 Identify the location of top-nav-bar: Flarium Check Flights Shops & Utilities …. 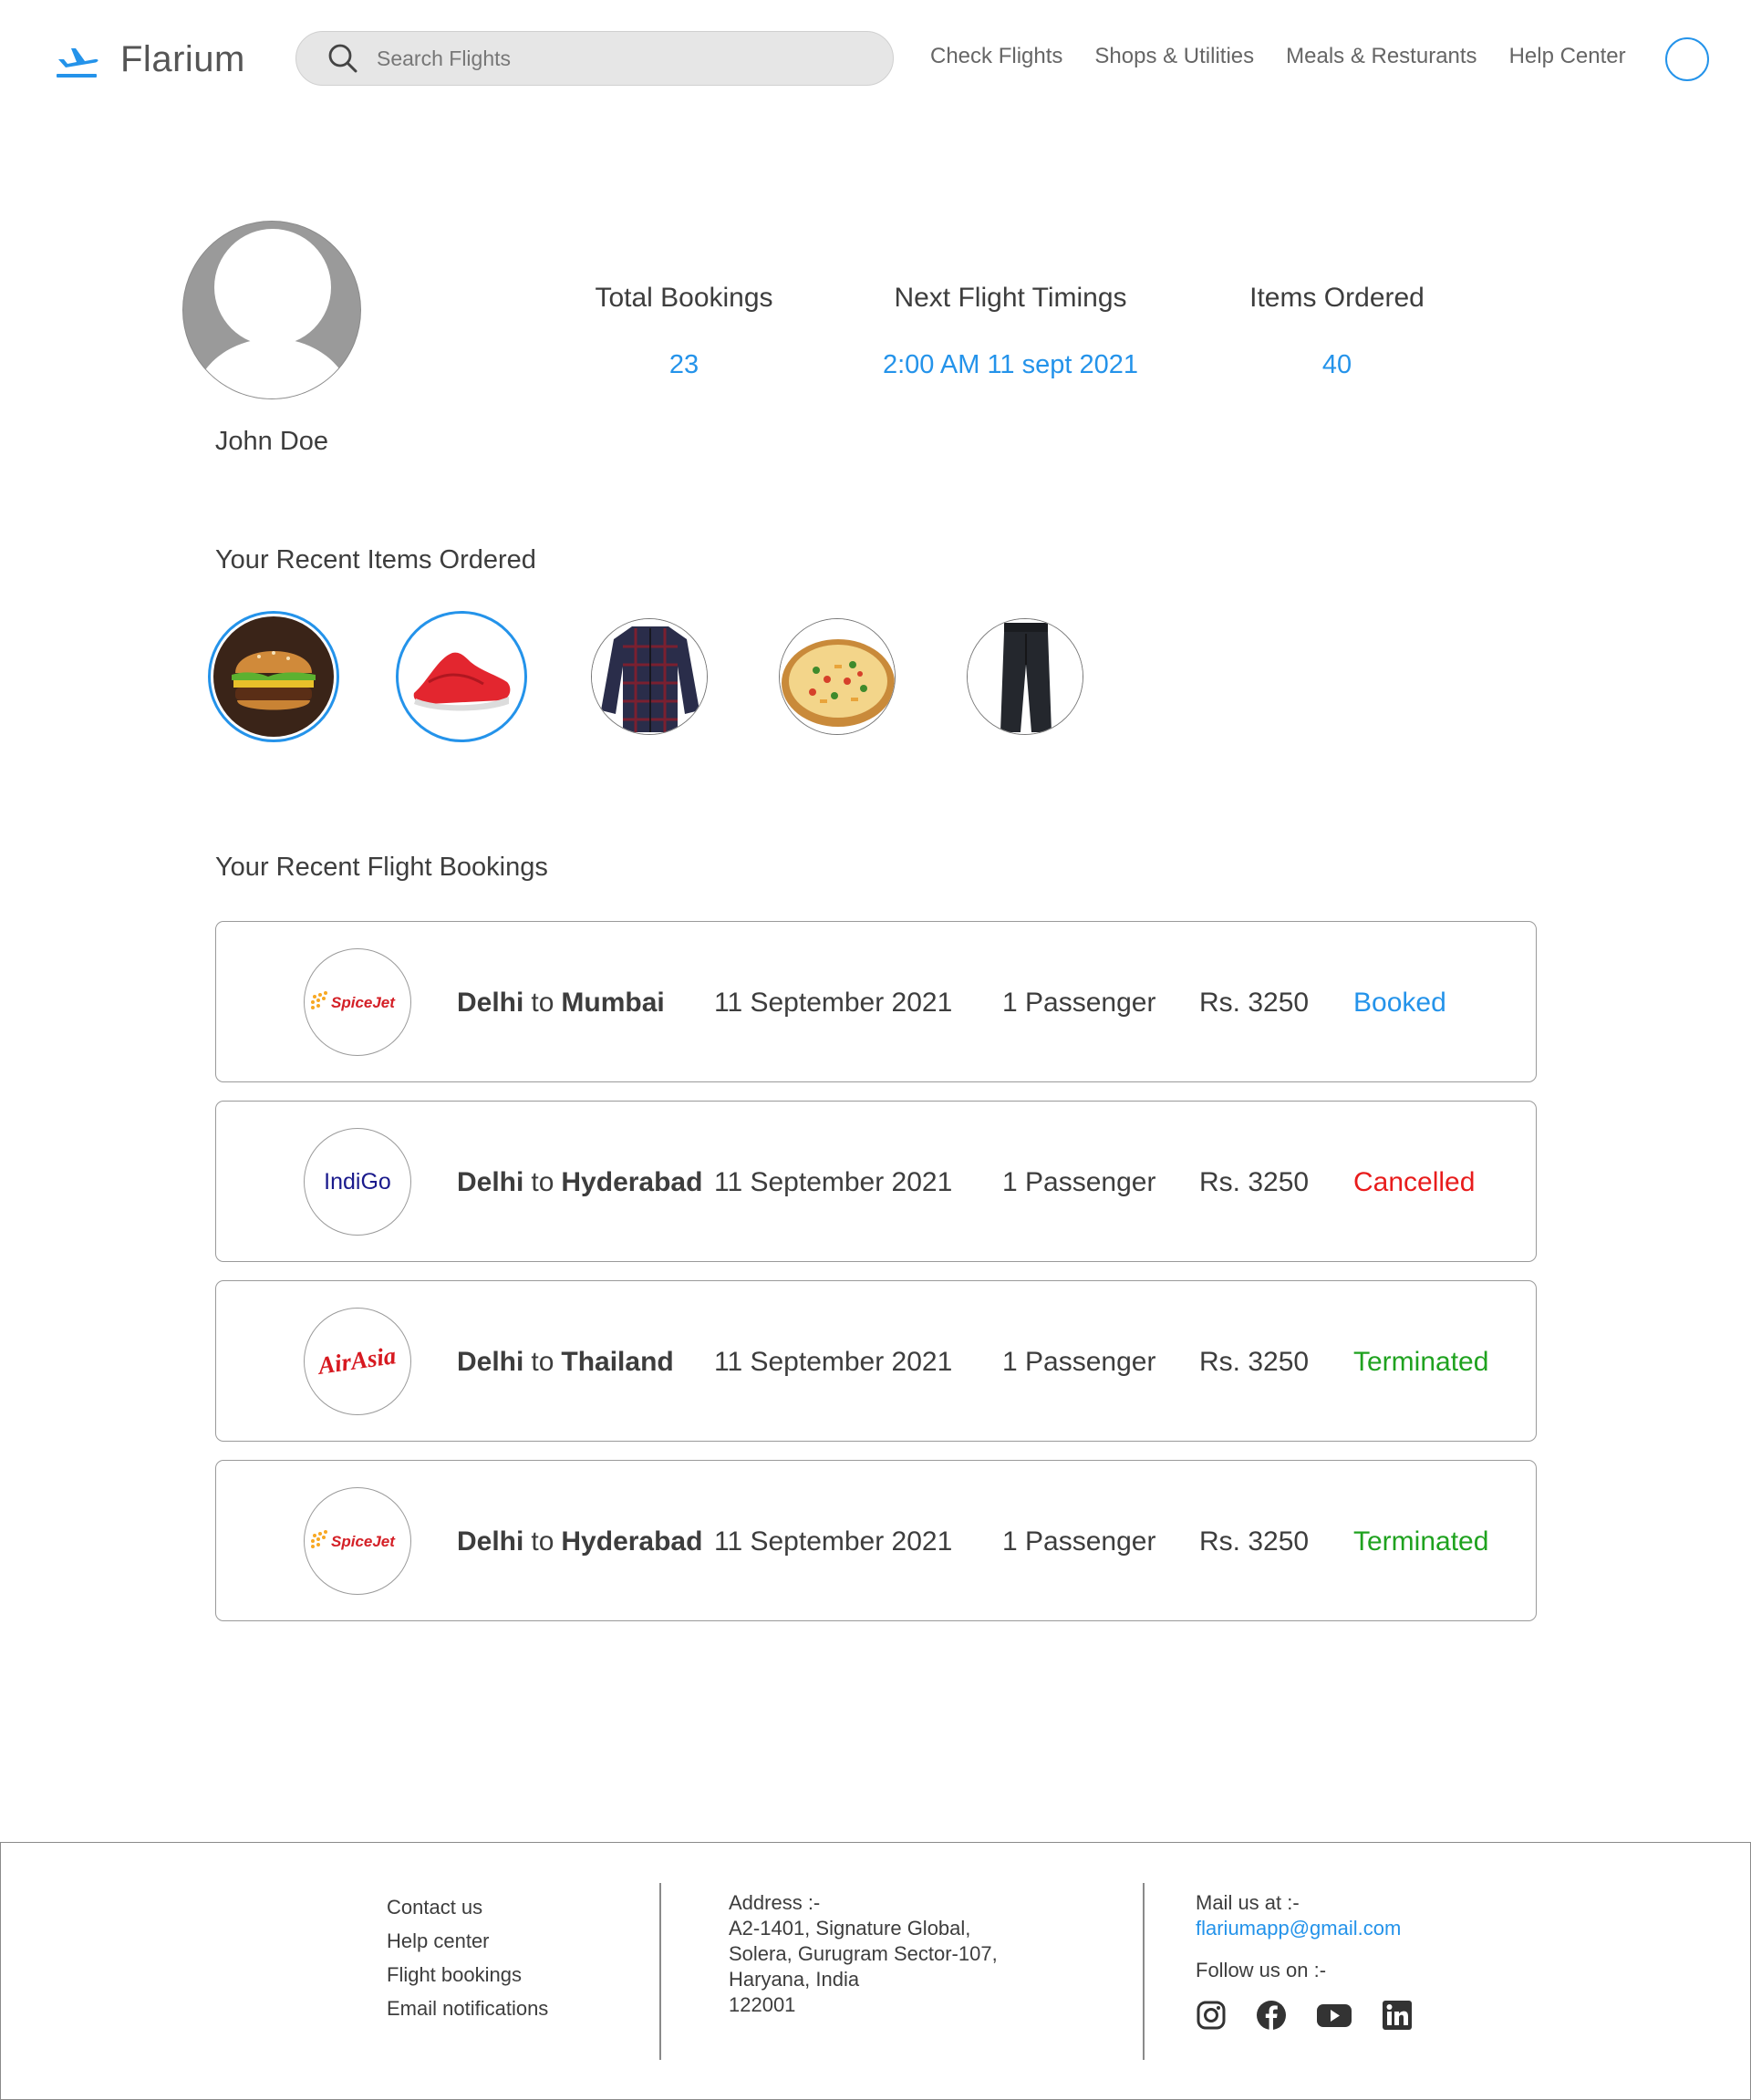
(875, 59).